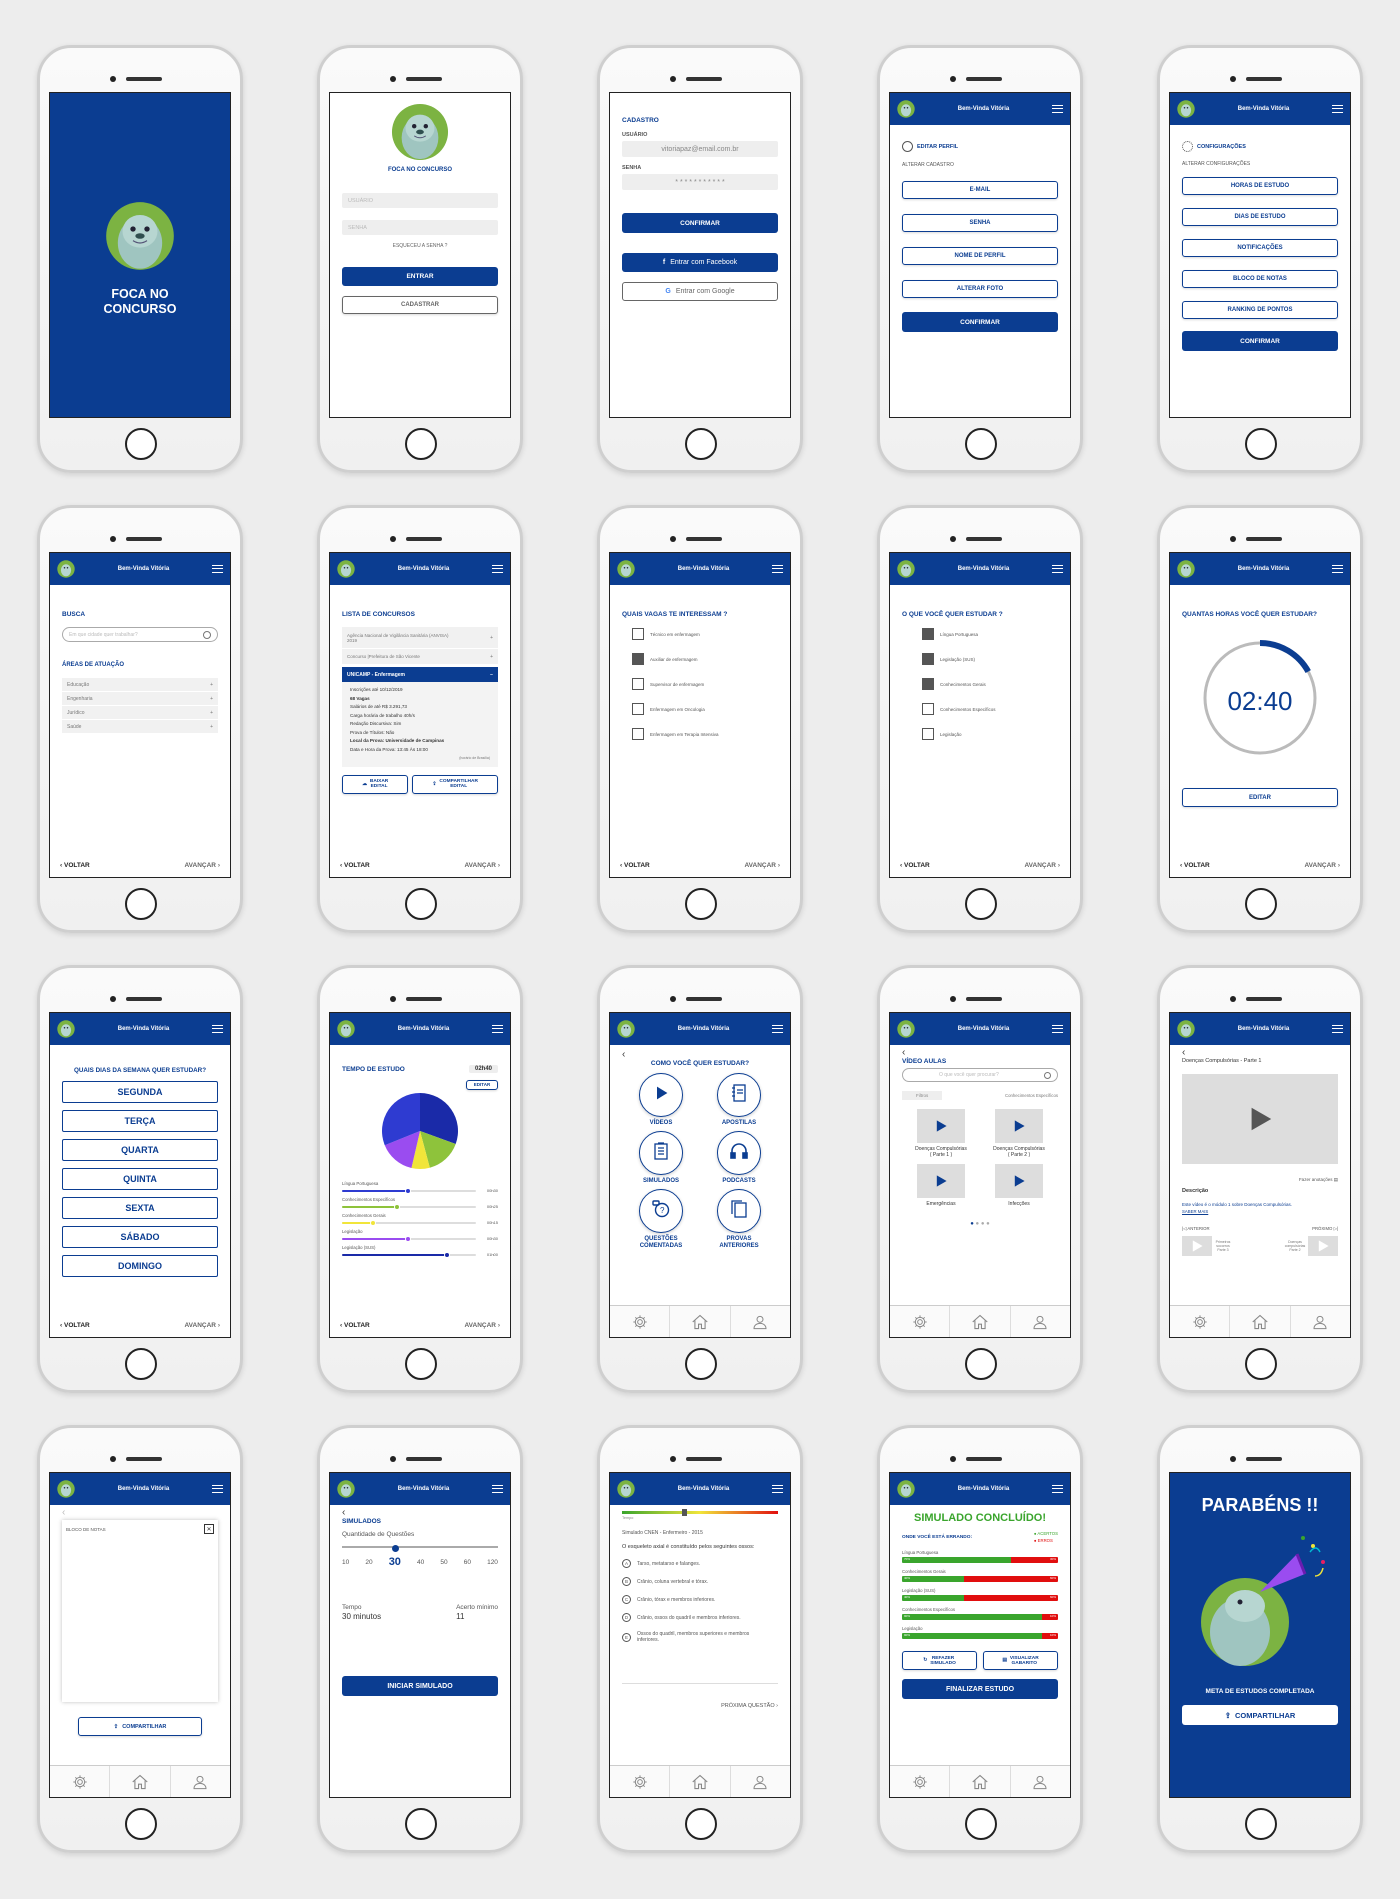  What do you see at coordinates (1260, 186) in the screenshot?
I see `settings-option-button: HORAS DE ESTUDO` at bounding box center [1260, 186].